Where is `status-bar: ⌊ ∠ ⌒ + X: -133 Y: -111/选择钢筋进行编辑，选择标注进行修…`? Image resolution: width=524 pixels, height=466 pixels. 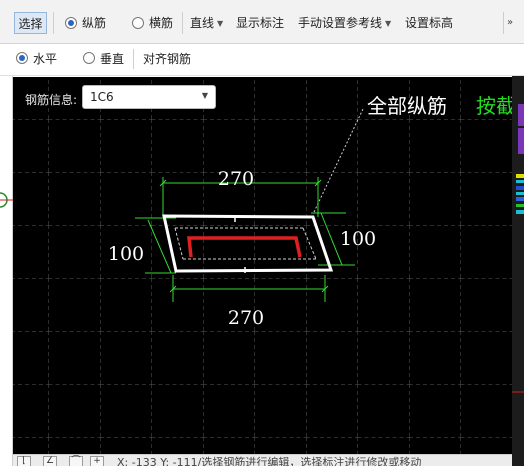
status-bar: ⌊ ∠ ⌒ + X: -133 Y: -111/选择钢筋进行编辑，选择标注进行修… is located at coordinates (262, 460).